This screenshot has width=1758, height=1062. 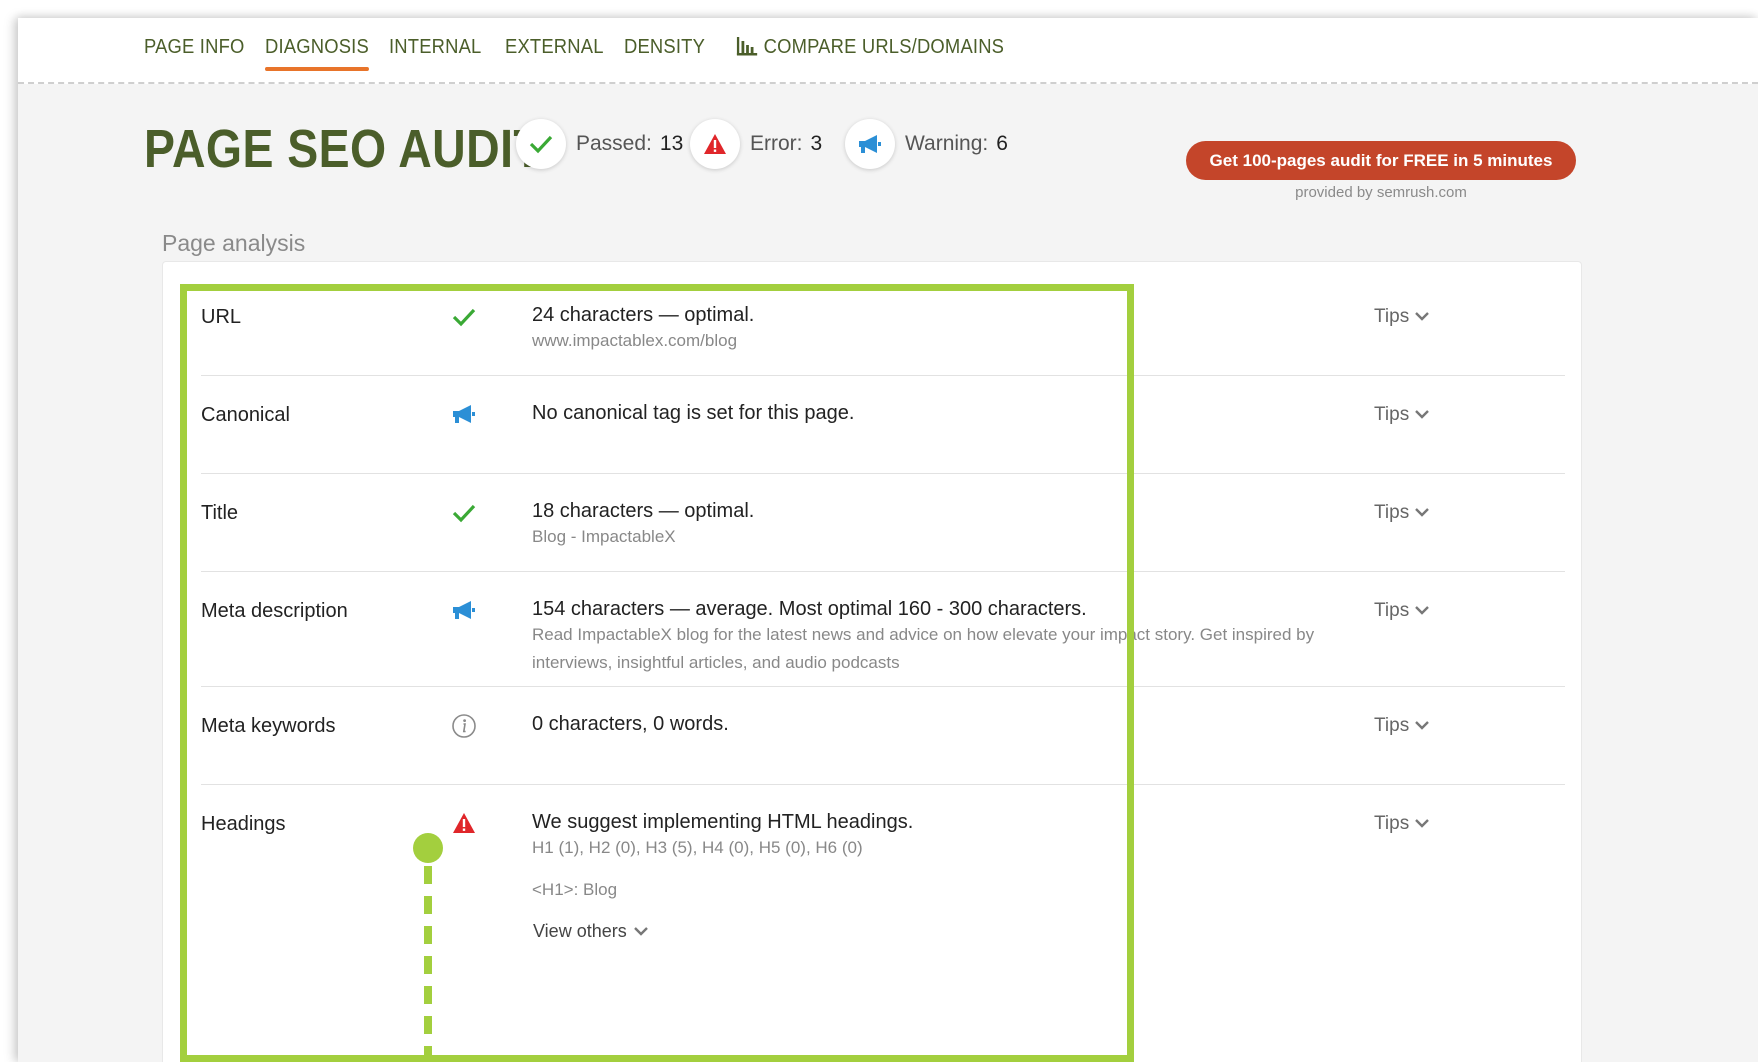 What do you see at coordinates (317, 53) in the screenshot?
I see `tab-diagnosis: DIAGNOSIS` at bounding box center [317, 53].